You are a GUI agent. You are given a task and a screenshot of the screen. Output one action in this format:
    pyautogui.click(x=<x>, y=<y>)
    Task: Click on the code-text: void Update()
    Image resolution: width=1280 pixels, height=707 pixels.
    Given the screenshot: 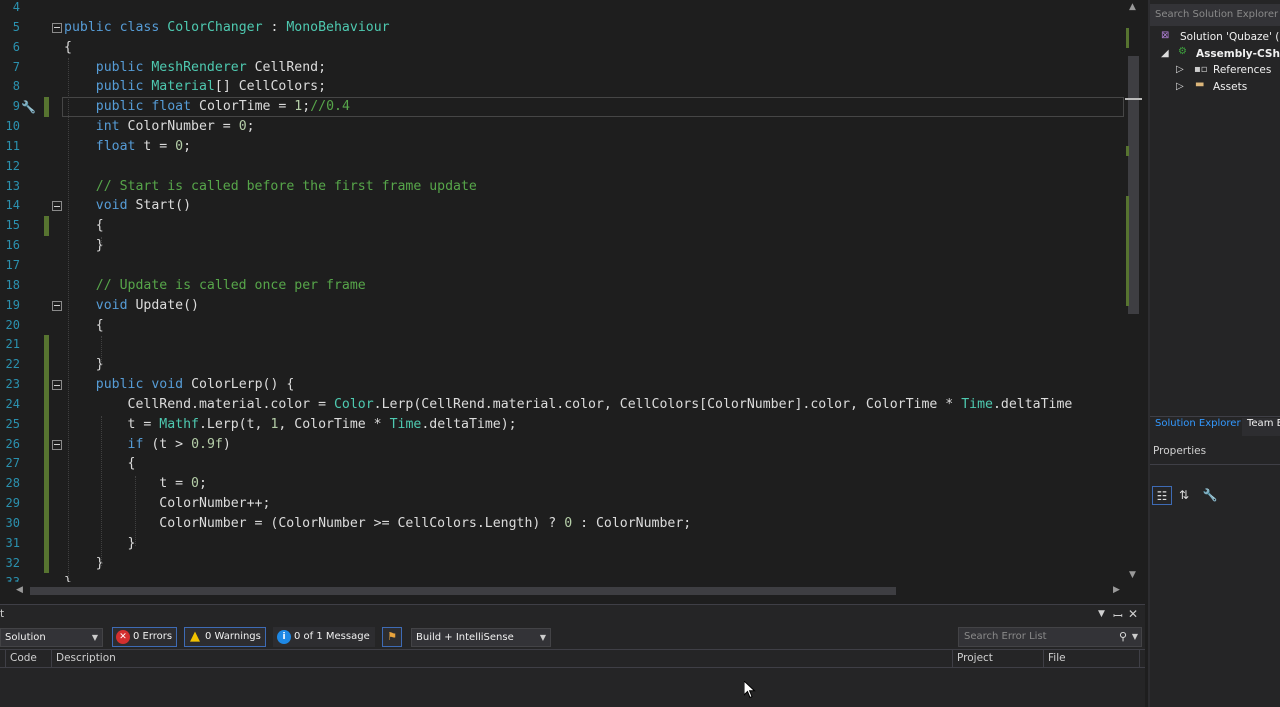 What is the action you would take?
    pyautogui.click(x=131, y=306)
    